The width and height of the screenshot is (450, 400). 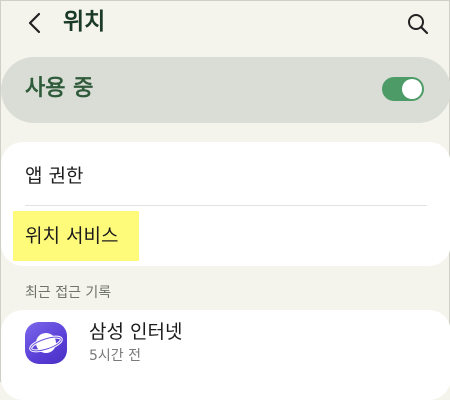 I want to click on menu-item-label: 위치 서비스, so click(x=72, y=236).